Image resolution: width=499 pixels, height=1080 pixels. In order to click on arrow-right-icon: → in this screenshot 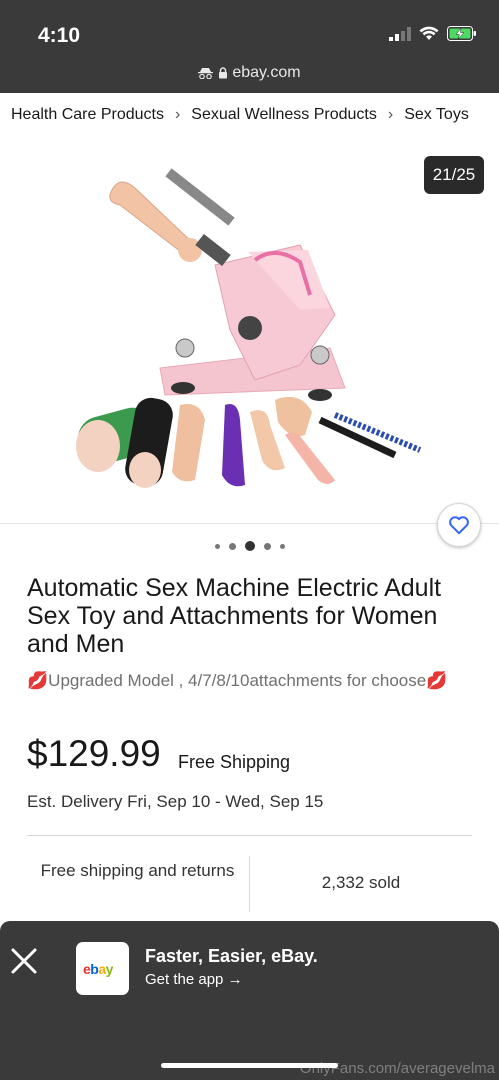, I will do `click(235, 979)`.